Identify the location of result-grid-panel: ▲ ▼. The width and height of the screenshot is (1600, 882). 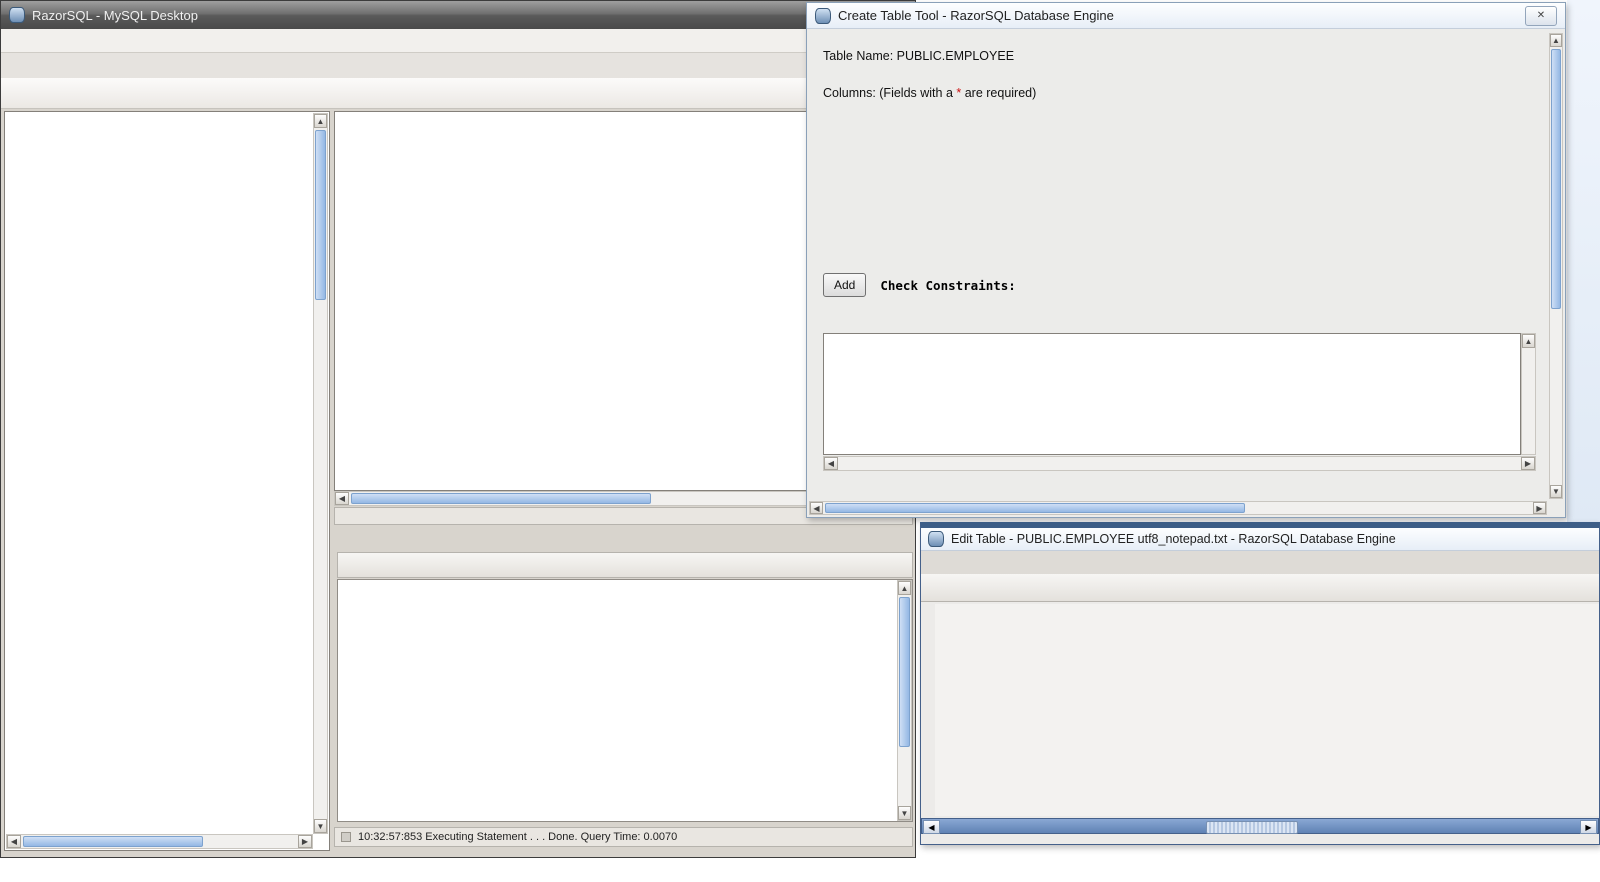
(625, 700).